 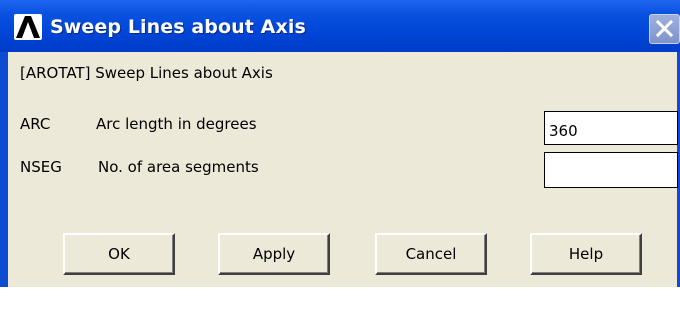 What do you see at coordinates (611, 170) in the screenshot?
I see `nseg-input` at bounding box center [611, 170].